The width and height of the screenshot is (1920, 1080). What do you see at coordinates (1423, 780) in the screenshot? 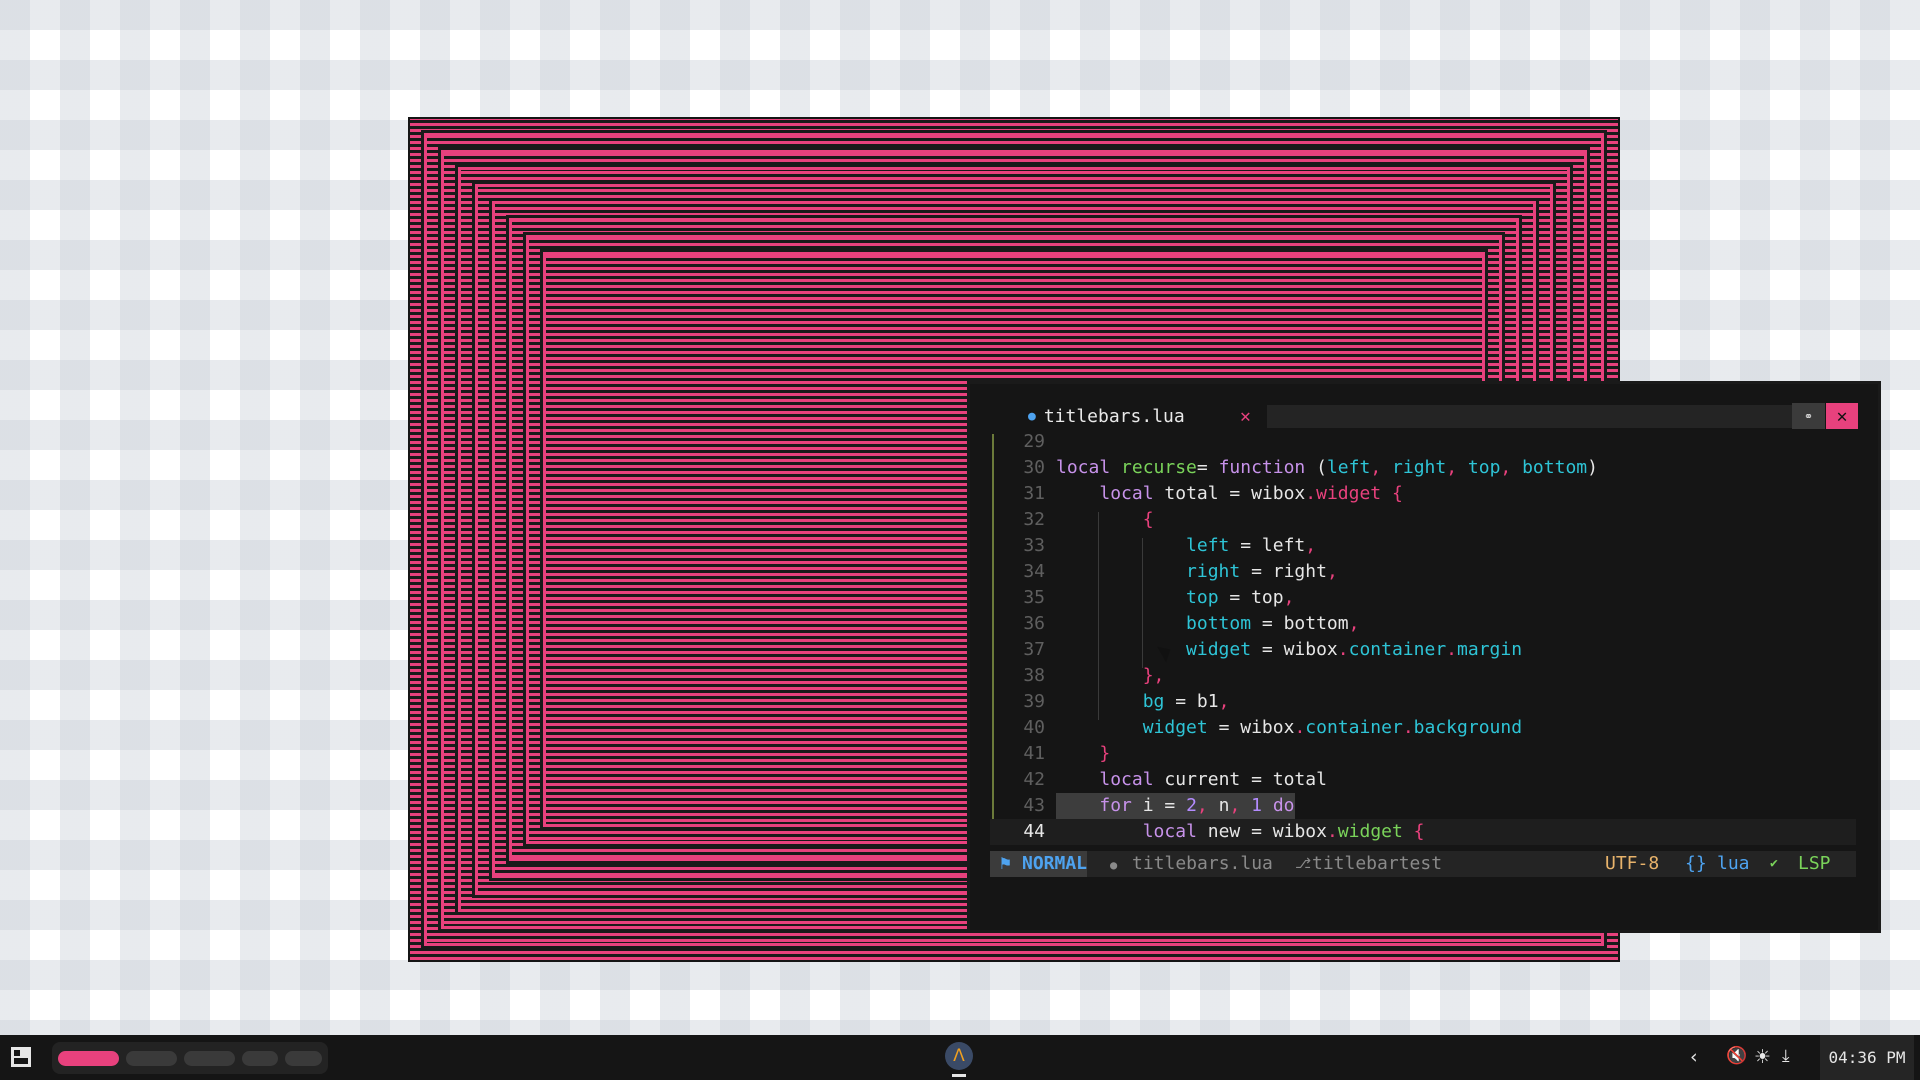
I see `code-line: 42 local current = total` at bounding box center [1423, 780].